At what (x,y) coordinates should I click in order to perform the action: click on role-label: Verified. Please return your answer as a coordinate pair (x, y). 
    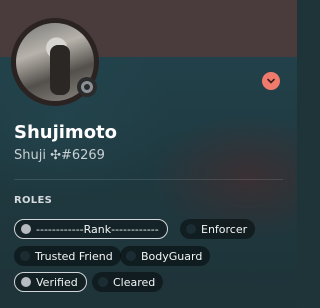
    Looking at the image, I should click on (57, 282).